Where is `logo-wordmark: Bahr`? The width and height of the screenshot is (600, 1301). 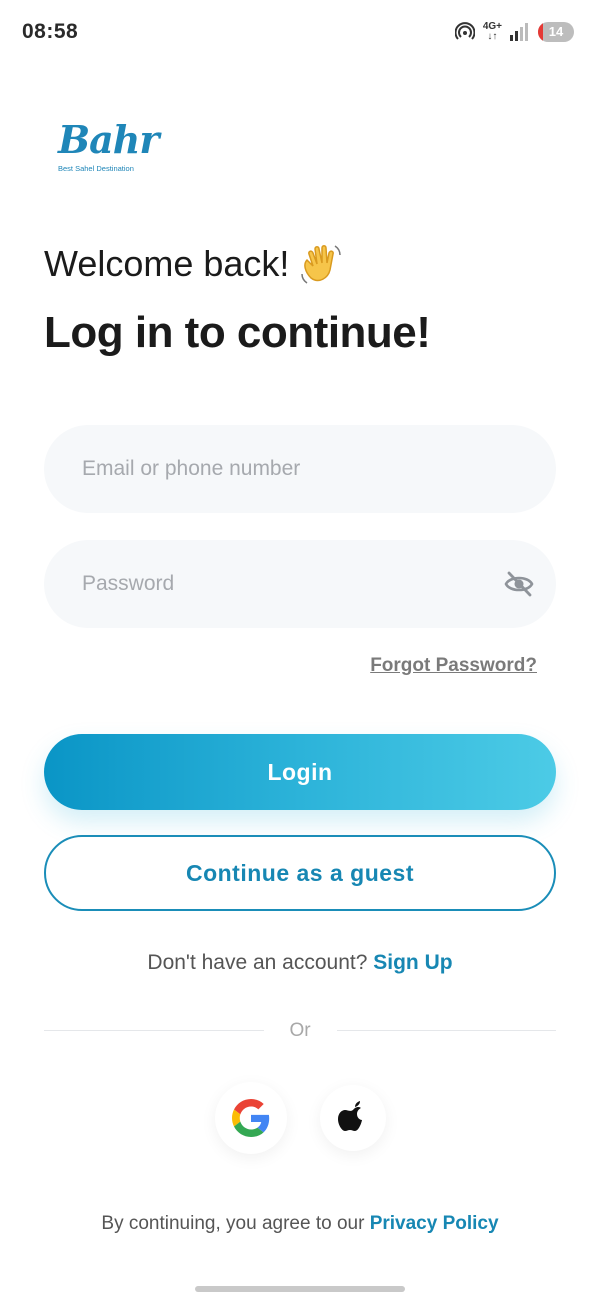
logo-wordmark: Bahr is located at coordinates (108, 139).